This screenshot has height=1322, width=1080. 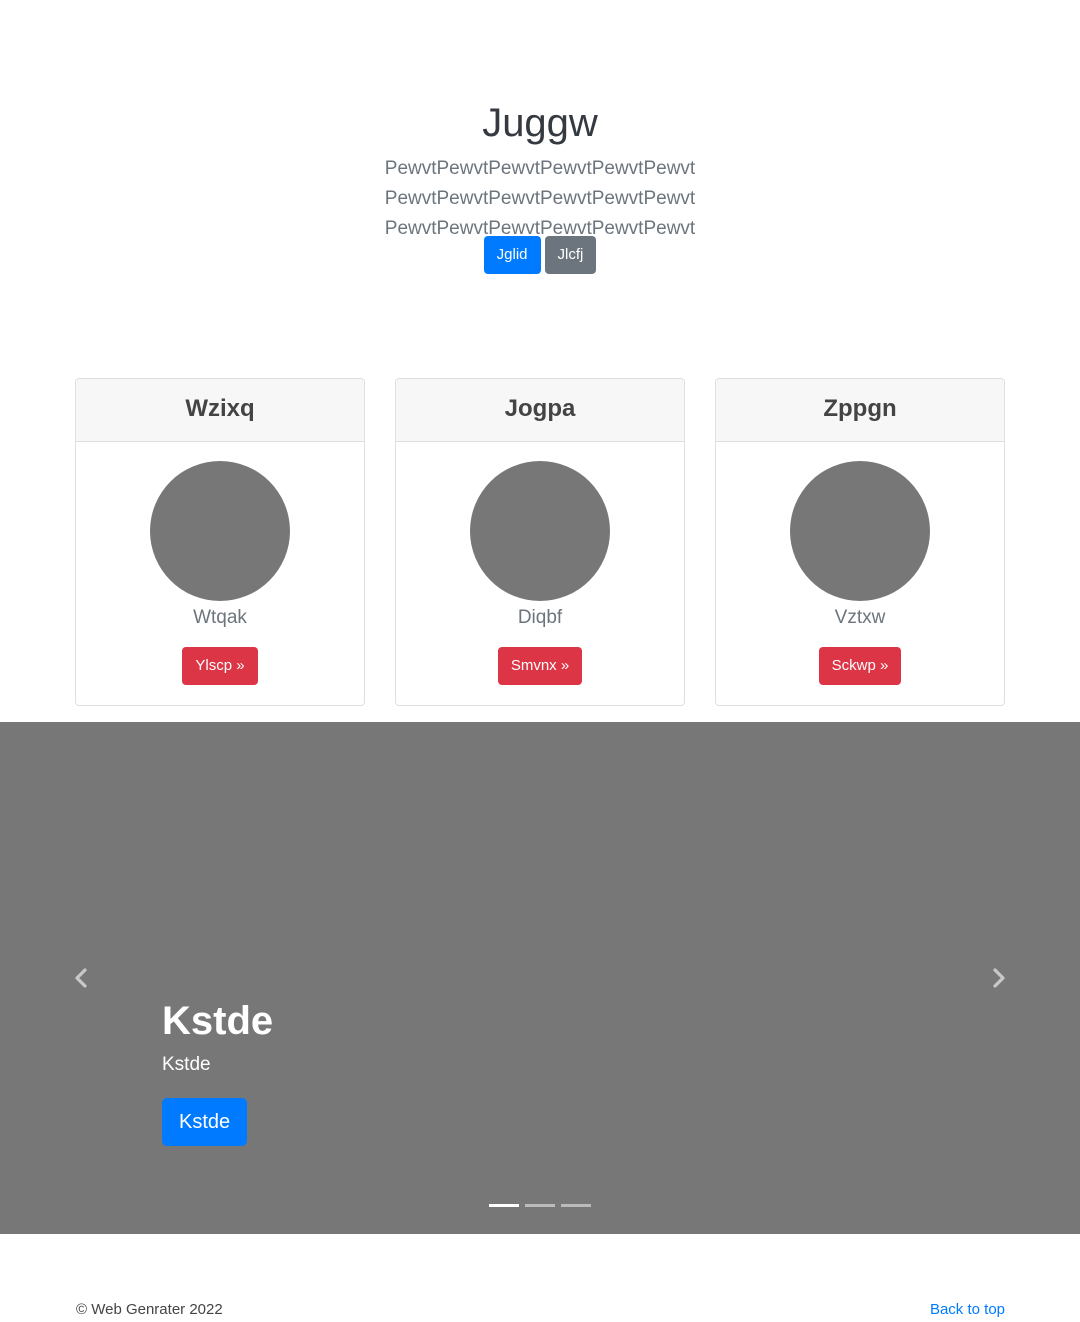 What do you see at coordinates (540, 123) in the screenshot?
I see `hero-title: Juggw` at bounding box center [540, 123].